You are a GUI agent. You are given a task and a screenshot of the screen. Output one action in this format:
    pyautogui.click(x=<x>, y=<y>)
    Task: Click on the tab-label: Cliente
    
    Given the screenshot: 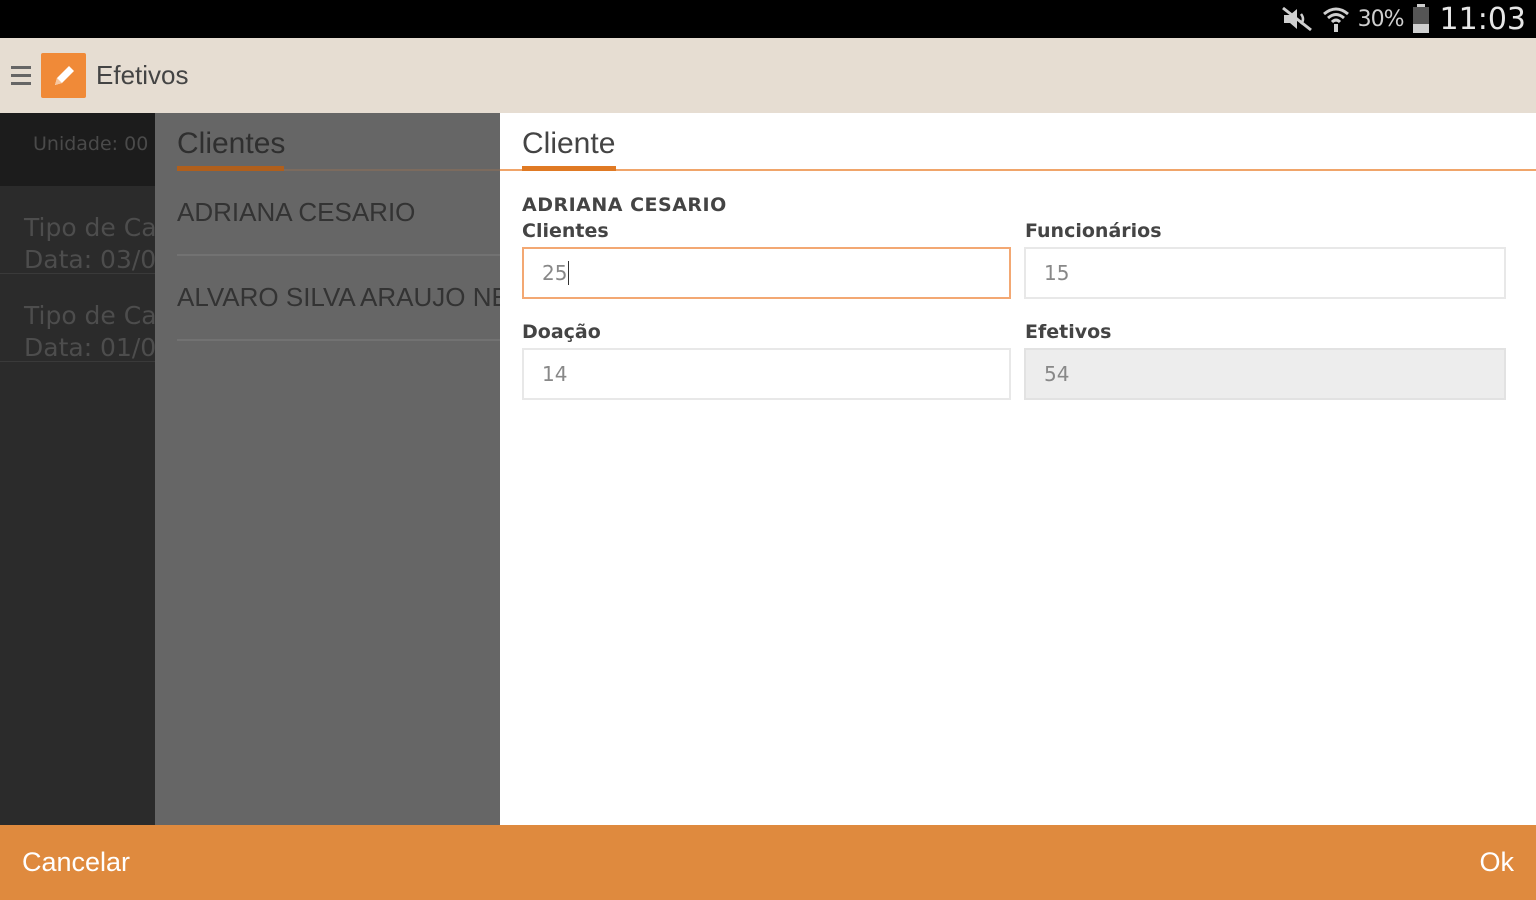 What is the action you would take?
    pyautogui.click(x=569, y=143)
    